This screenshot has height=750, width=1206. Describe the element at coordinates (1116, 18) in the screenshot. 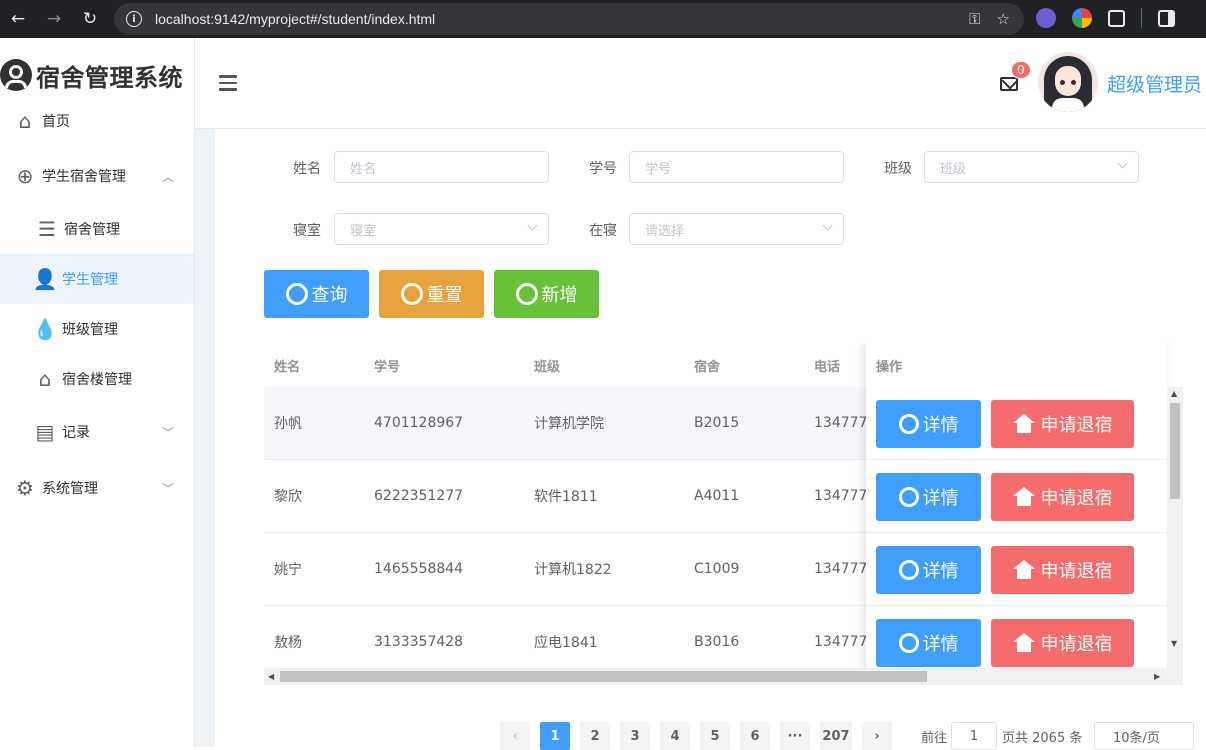

I see `puzzle-icon` at that location.